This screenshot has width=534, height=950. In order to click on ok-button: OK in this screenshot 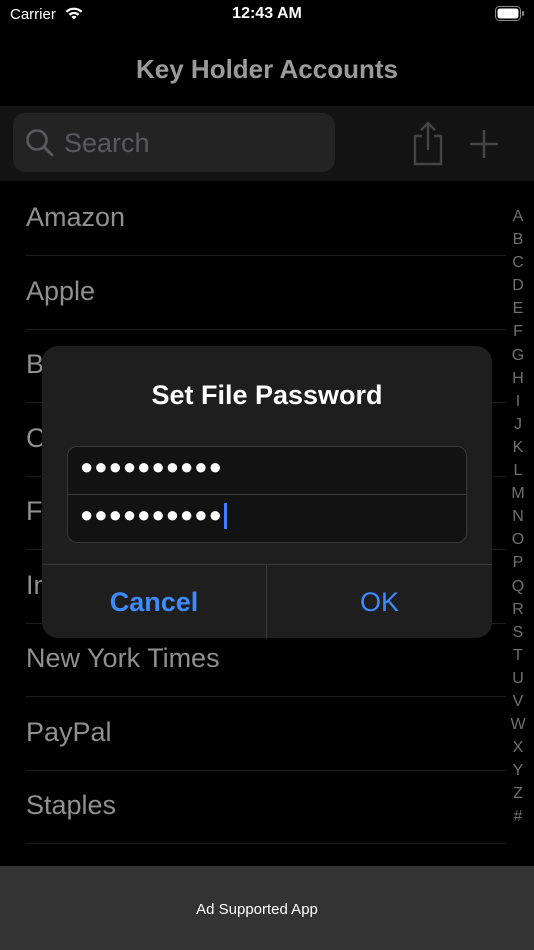, I will do `click(379, 602)`.